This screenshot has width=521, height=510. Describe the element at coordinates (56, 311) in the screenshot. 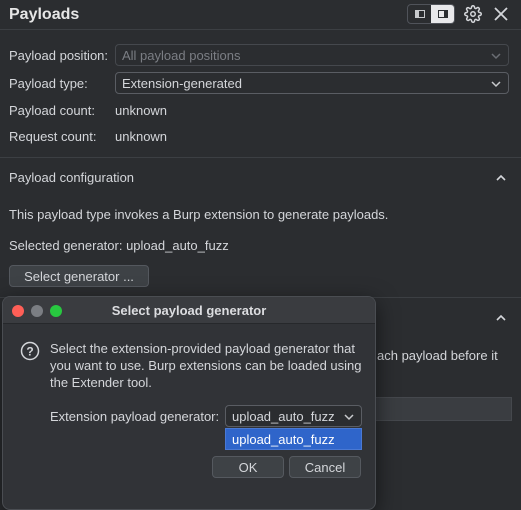

I see `window-maximize-button` at that location.